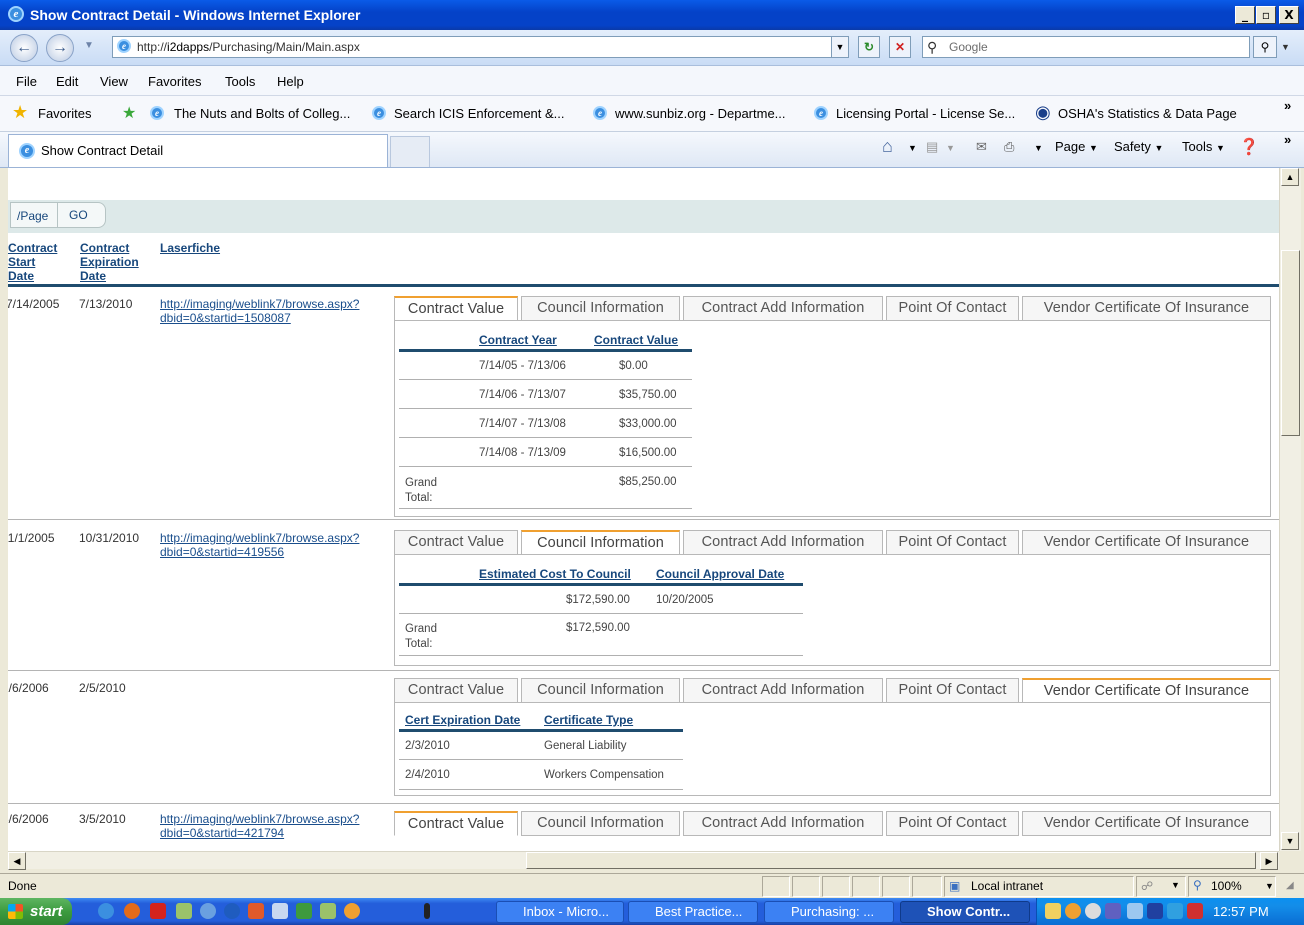  I want to click on add-favorite-icon: ★, so click(129, 113).